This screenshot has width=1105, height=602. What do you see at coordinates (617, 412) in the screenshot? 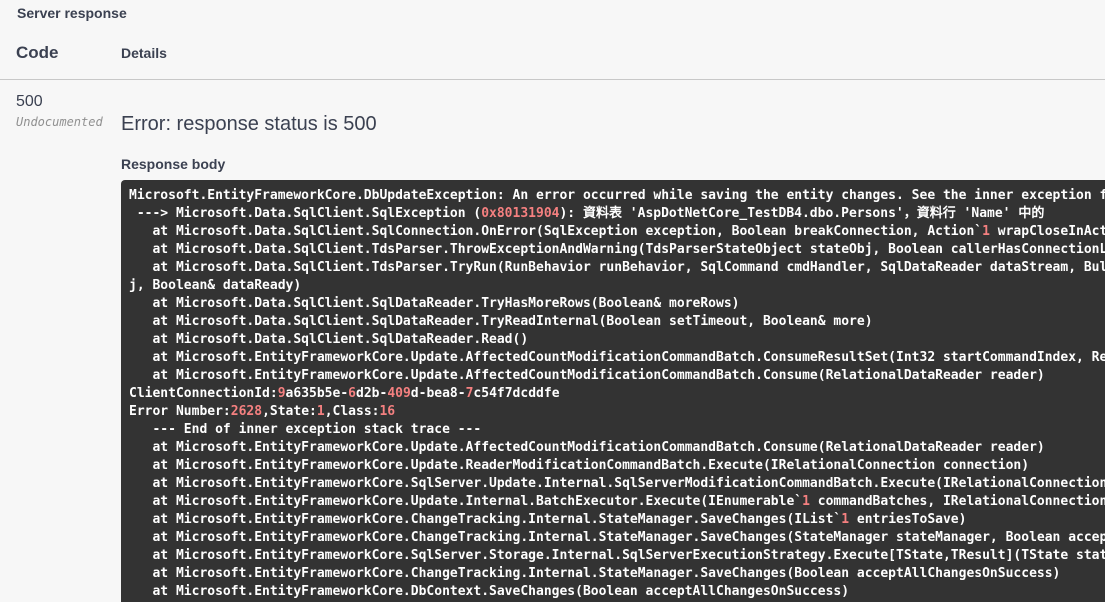
I see `response-body-line: Error Number:2628,State:1,Class:16` at bounding box center [617, 412].